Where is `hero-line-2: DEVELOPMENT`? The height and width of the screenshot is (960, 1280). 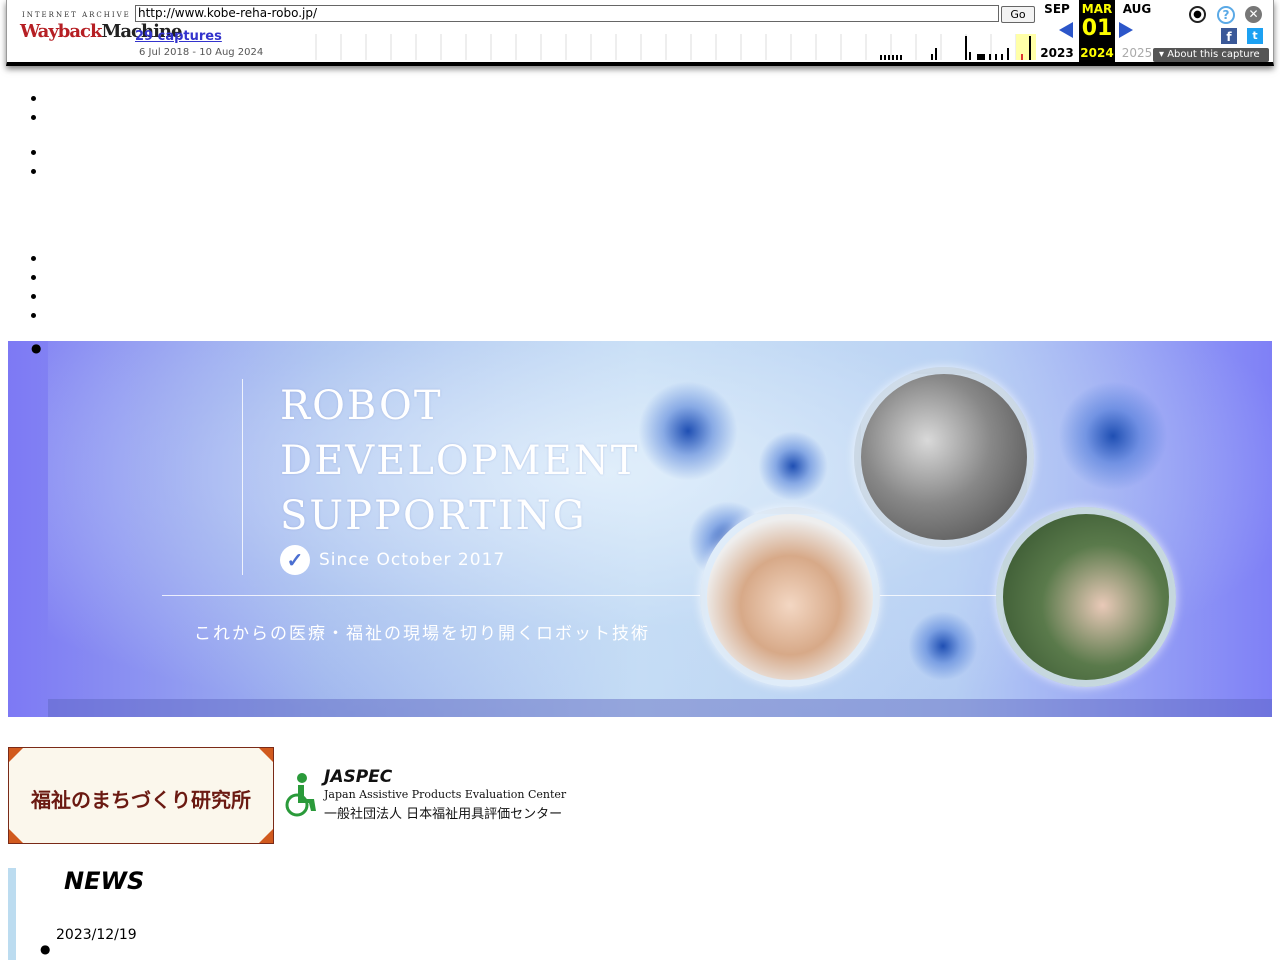 hero-line-2: DEVELOPMENT is located at coordinates (460, 461).